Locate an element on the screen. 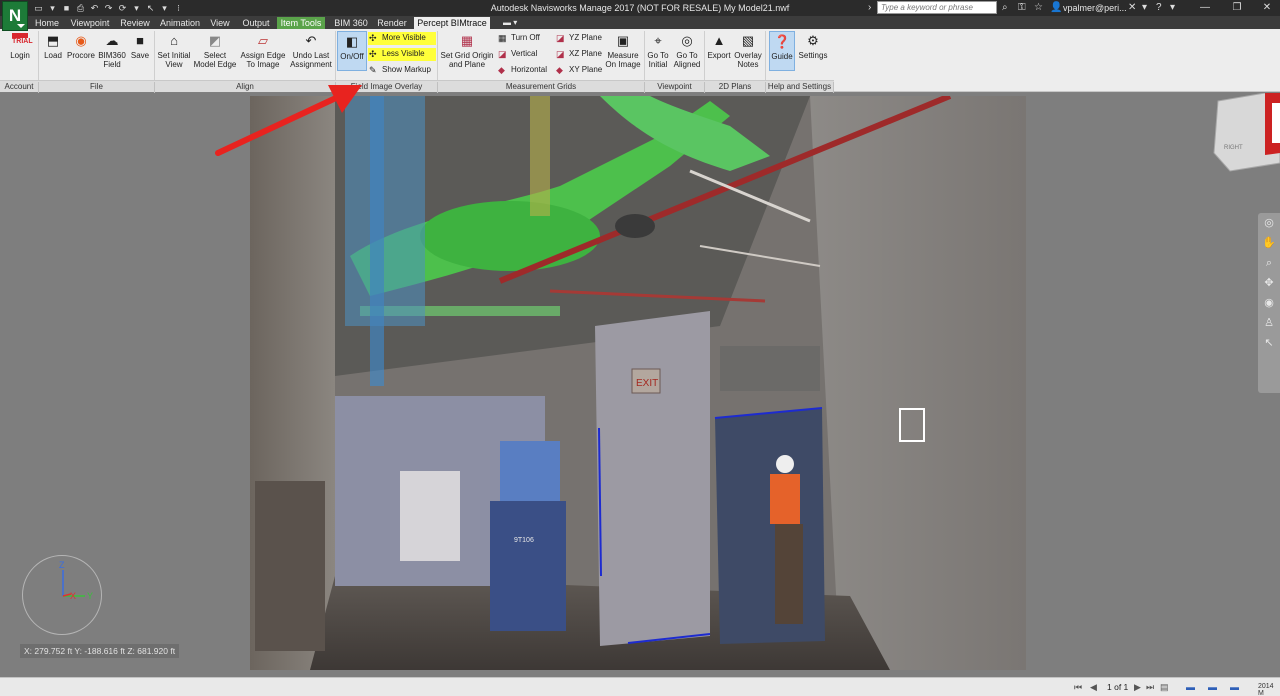  look-icon: ◉ is located at coordinates (1269, 303).